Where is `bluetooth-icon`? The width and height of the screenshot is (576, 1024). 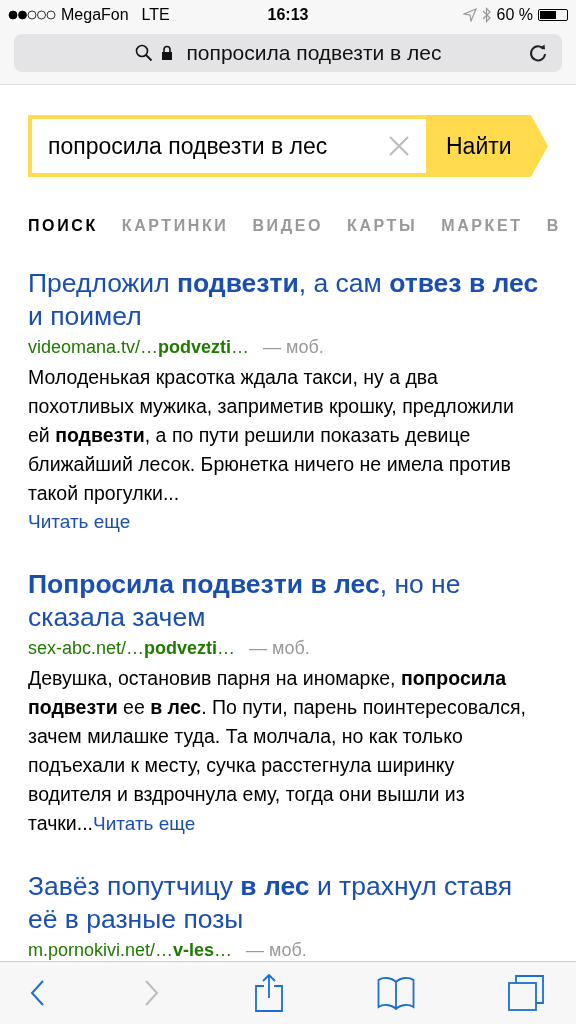 bluetooth-icon is located at coordinates (486, 15).